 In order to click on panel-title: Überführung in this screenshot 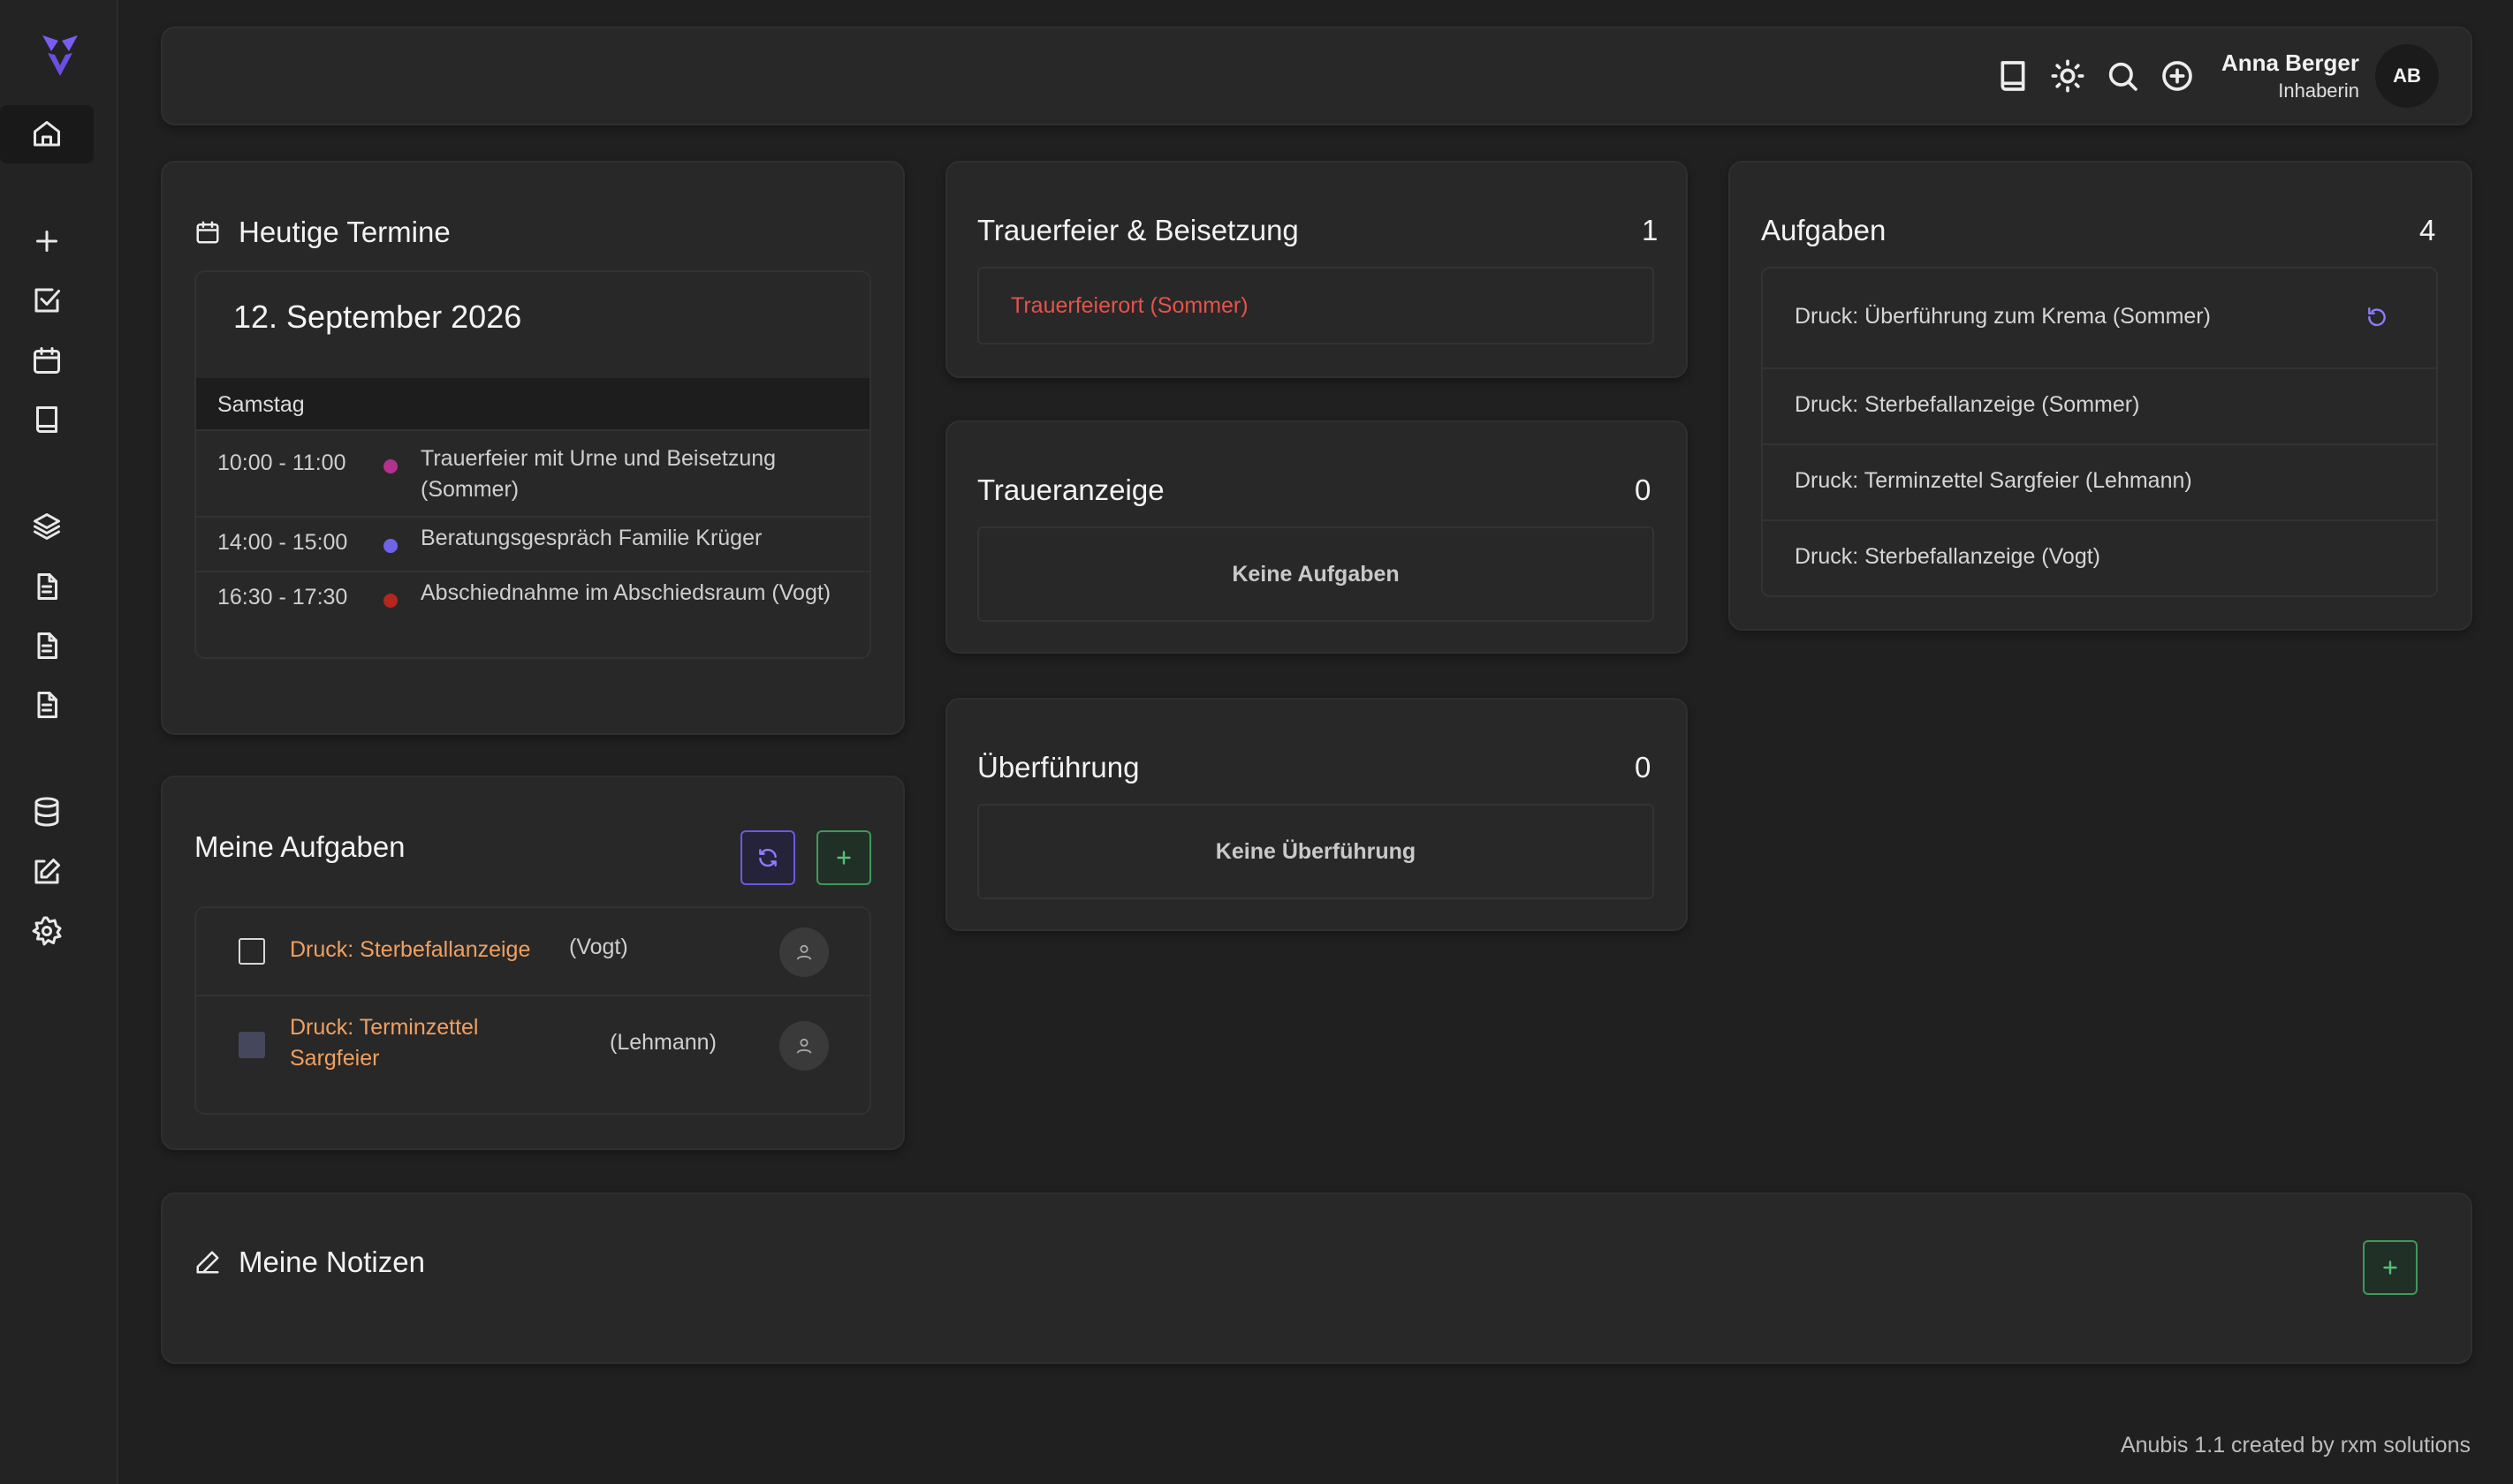, I will do `click(1058, 767)`.